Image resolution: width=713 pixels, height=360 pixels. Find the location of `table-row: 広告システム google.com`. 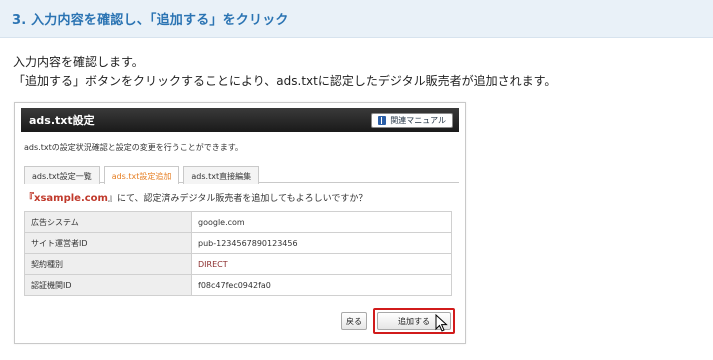

table-row: 広告システム google.com is located at coordinates (238, 222).